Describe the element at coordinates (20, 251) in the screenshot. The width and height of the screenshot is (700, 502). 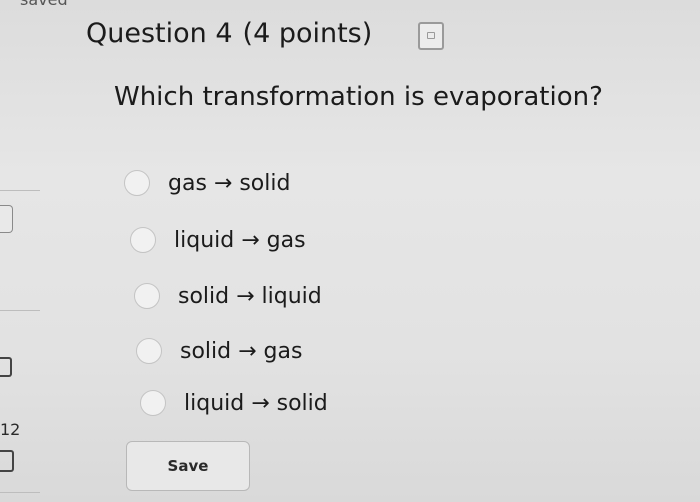
I see `left-rail: 12` at that location.